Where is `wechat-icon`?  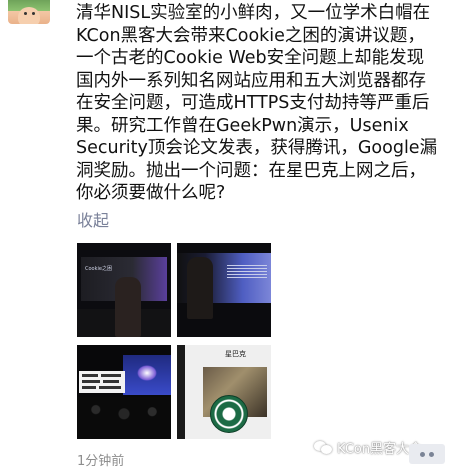
wechat-icon is located at coordinates (323, 447).